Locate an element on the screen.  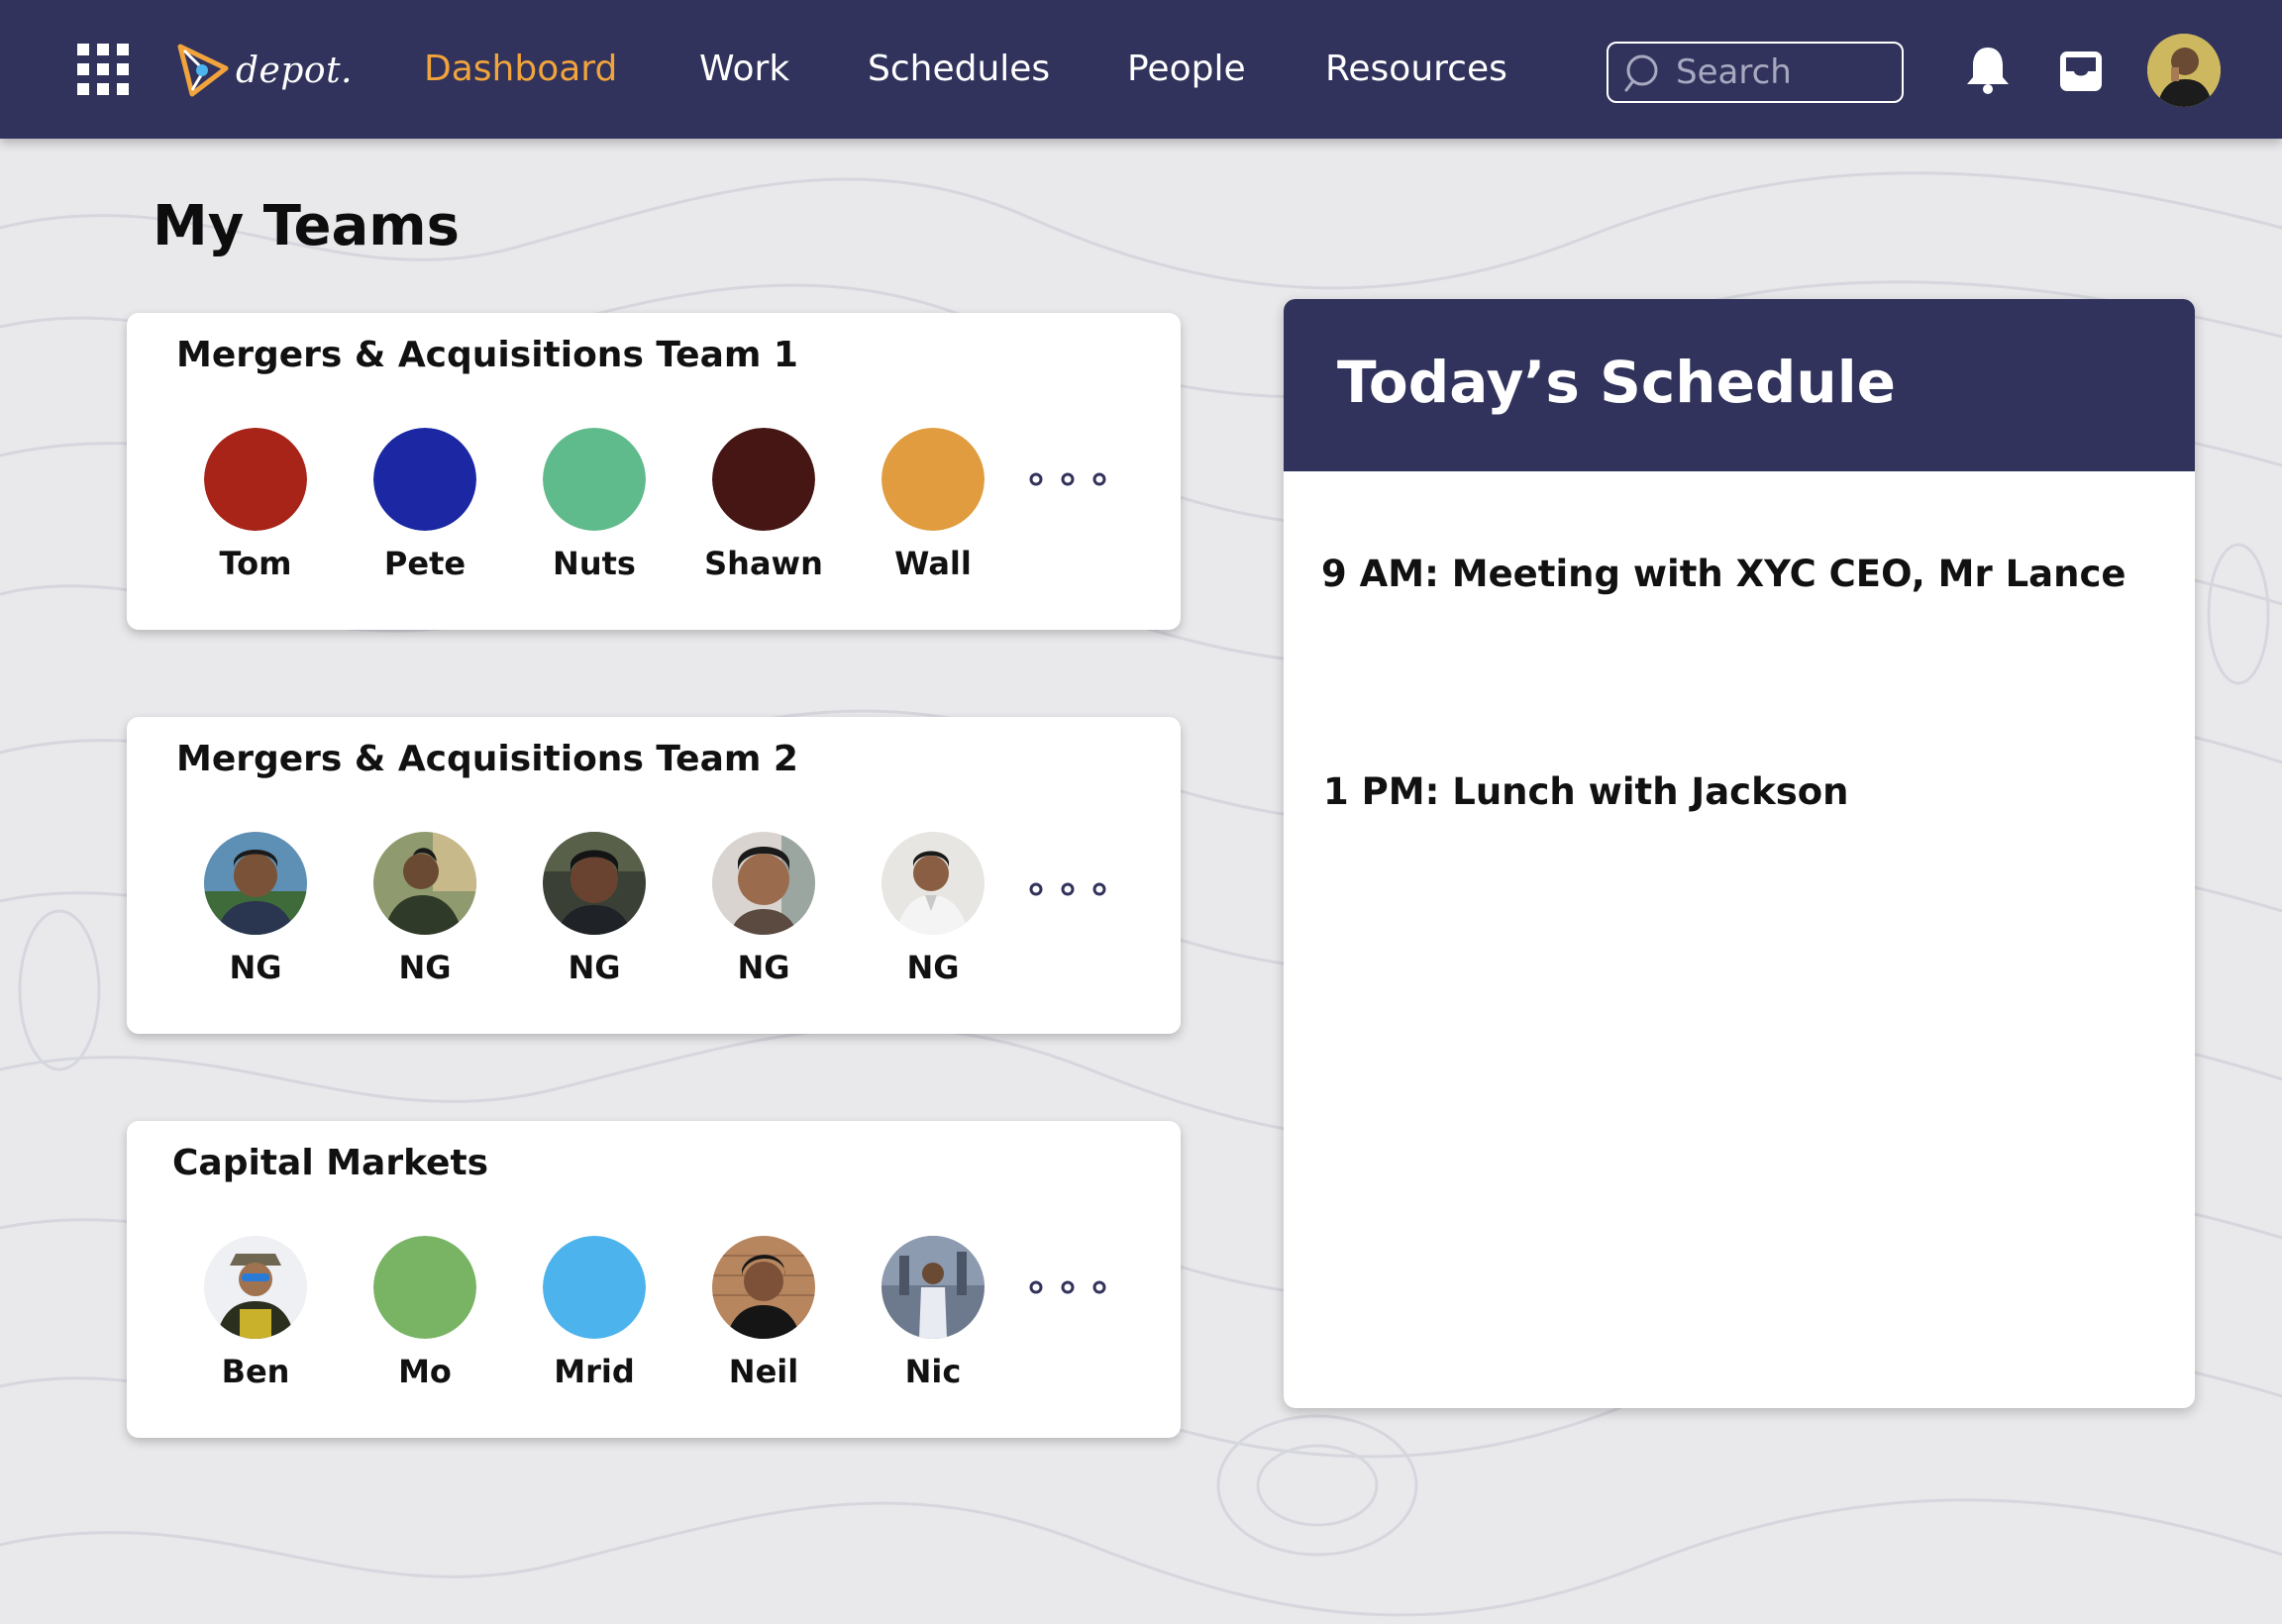
team-title: Mergers & Acquisitions Team 1 is located at coordinates (487, 355).